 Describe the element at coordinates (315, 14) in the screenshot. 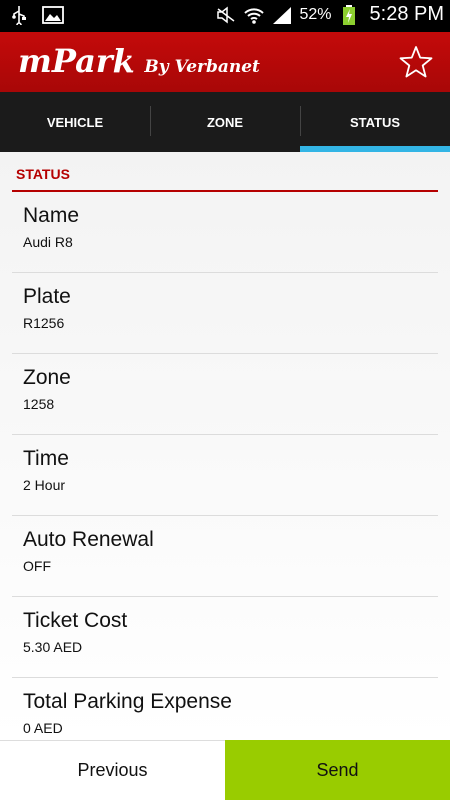

I see `battery-percent: 52%` at that location.